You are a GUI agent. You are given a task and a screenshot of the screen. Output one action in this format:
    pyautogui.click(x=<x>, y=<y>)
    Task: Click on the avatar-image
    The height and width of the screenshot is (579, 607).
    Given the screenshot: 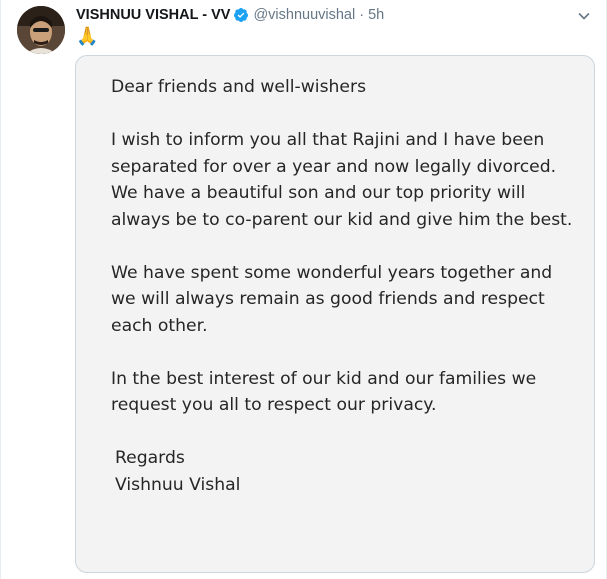 What is the action you would take?
    pyautogui.click(x=41, y=30)
    